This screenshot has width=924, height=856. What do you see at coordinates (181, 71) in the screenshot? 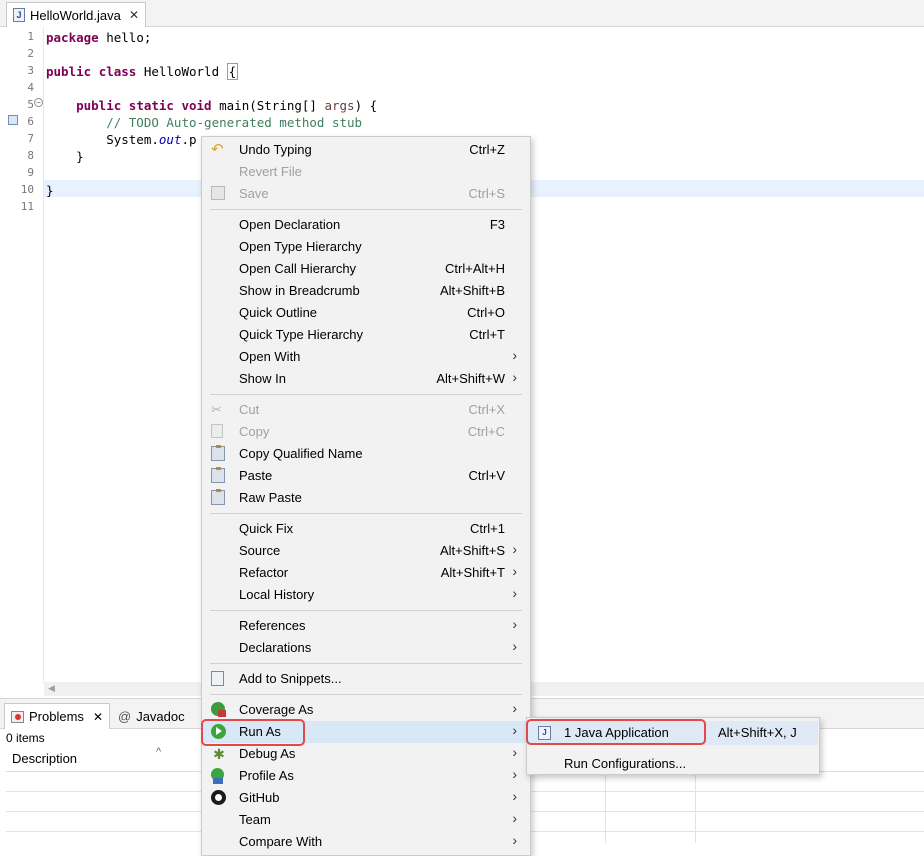
I see `code-token: HelloWorld` at bounding box center [181, 71].